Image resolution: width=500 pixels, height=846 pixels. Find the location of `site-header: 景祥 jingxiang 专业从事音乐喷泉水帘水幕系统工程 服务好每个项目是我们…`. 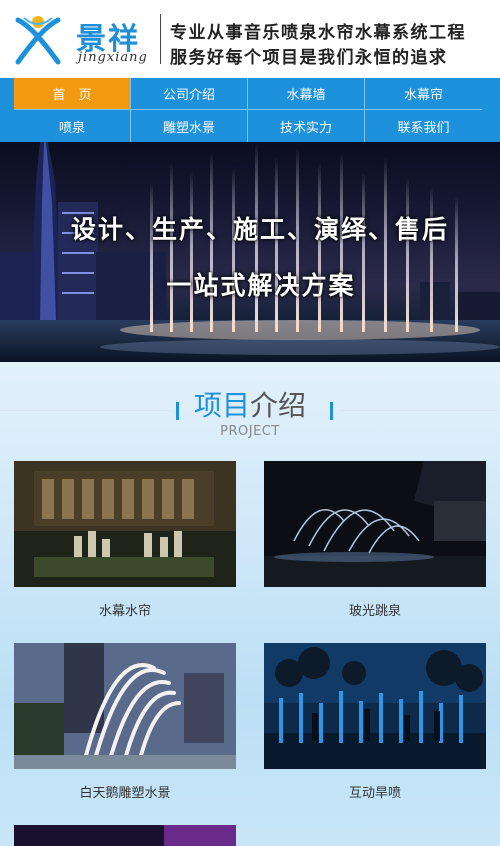

site-header: 景祥 jingxiang 专业从事音乐喷泉水帘水幕系统工程 服务好每个项目是我们… is located at coordinates (250, 39).